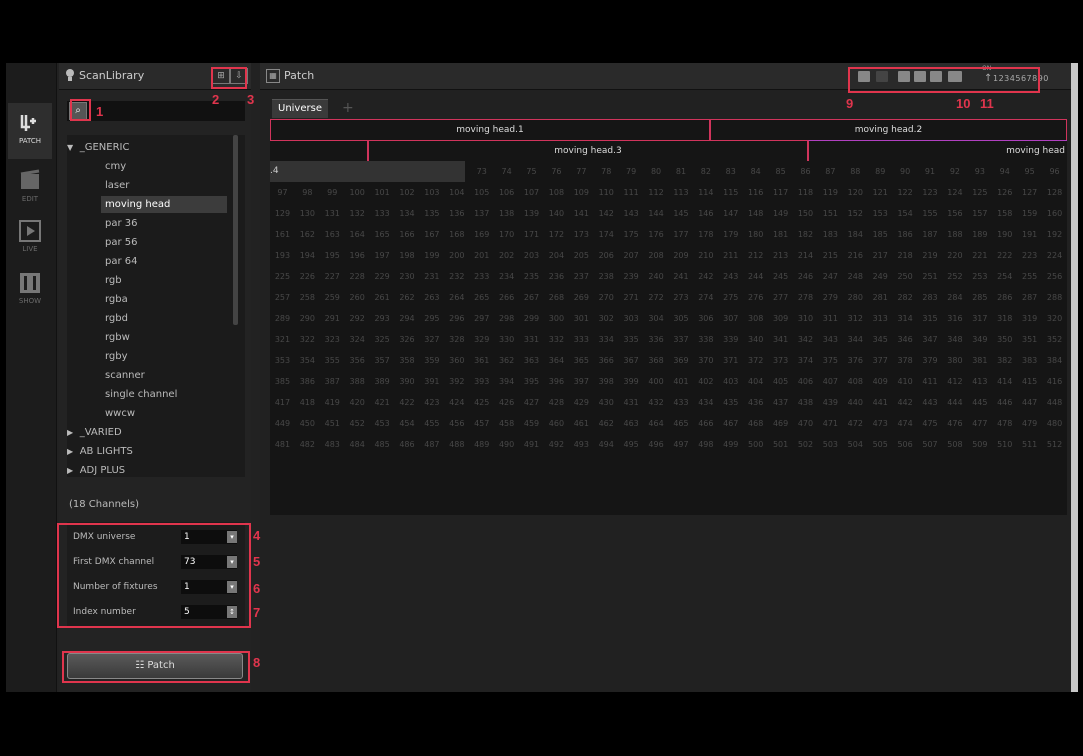 This screenshot has width=1083, height=756. Describe the element at coordinates (332, 381) in the screenshot. I see `dmx-channel-cell: 387` at that location.